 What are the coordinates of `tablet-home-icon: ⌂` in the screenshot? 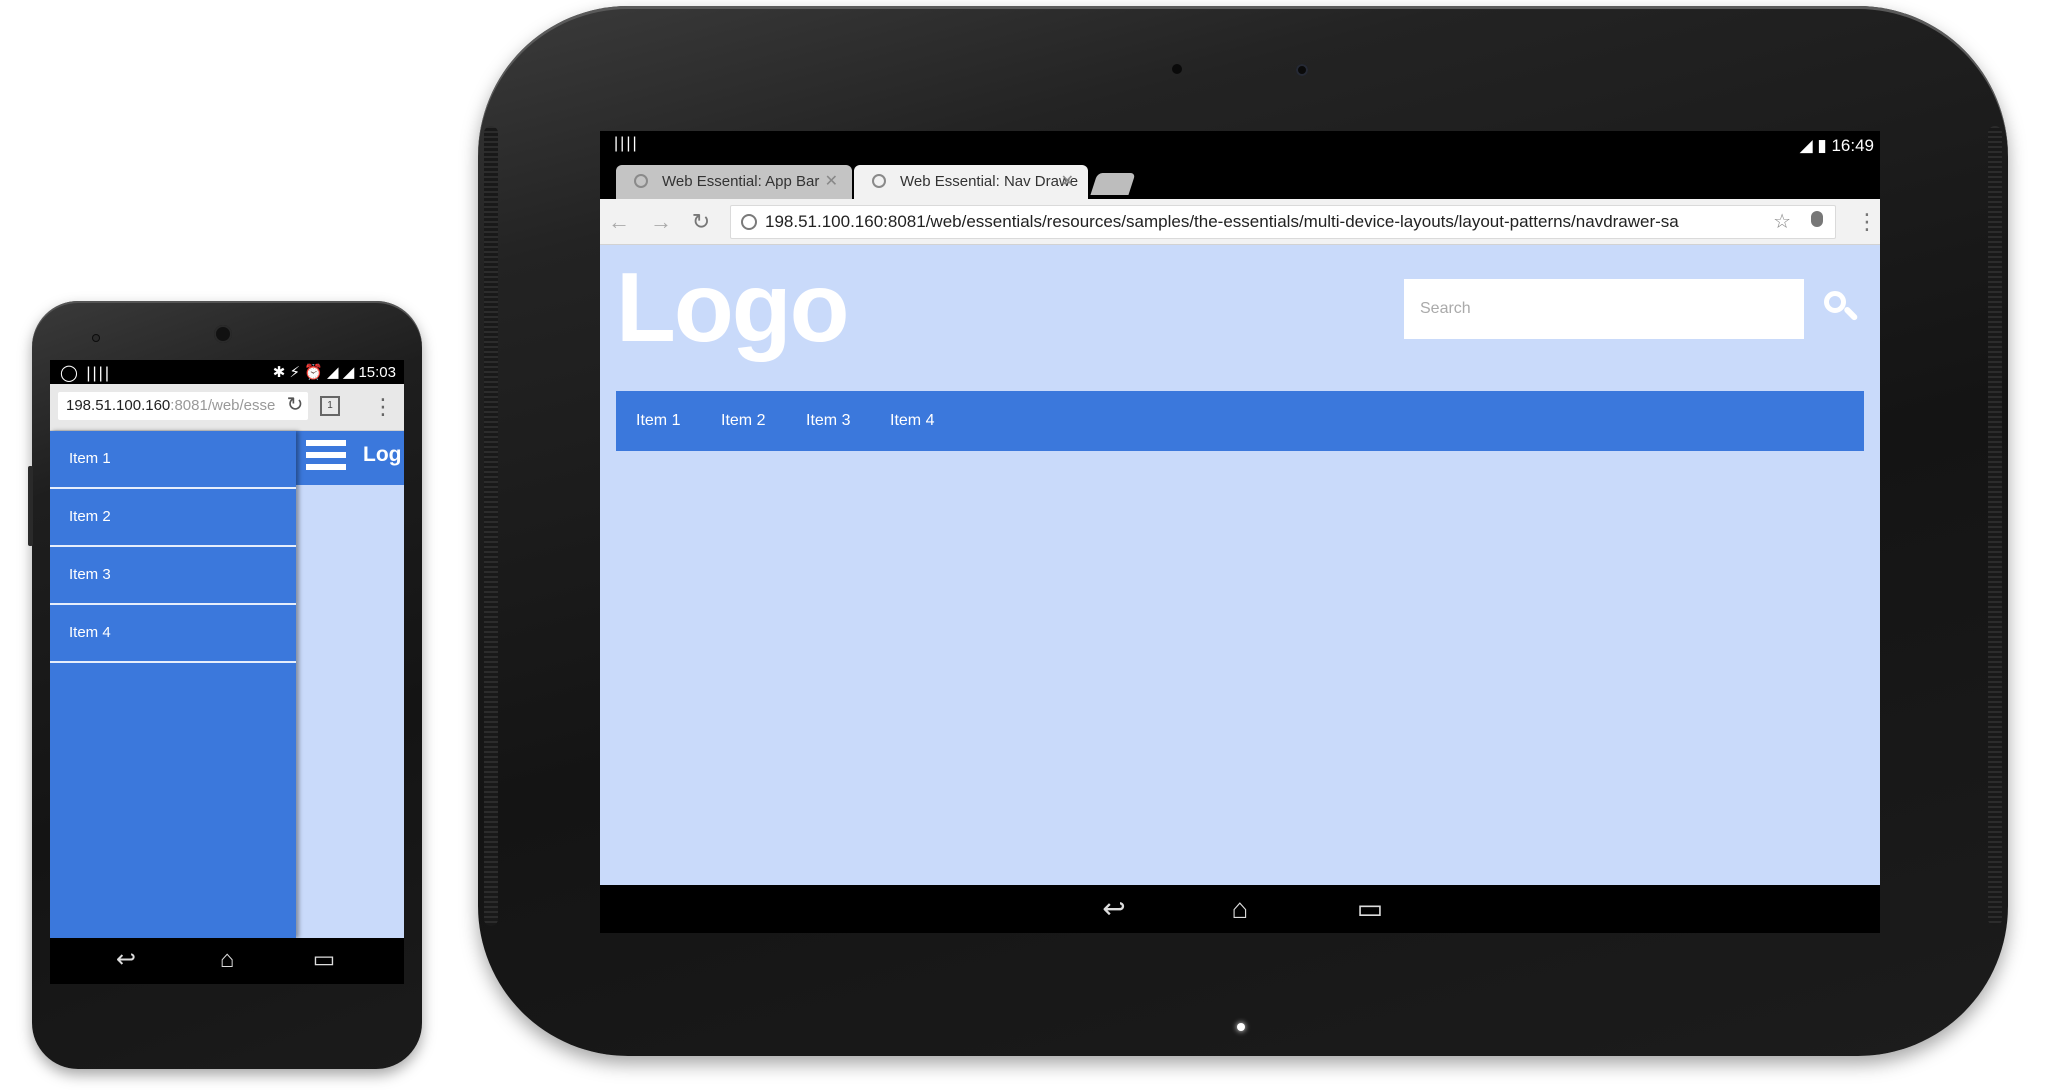 It's located at (1240, 909).